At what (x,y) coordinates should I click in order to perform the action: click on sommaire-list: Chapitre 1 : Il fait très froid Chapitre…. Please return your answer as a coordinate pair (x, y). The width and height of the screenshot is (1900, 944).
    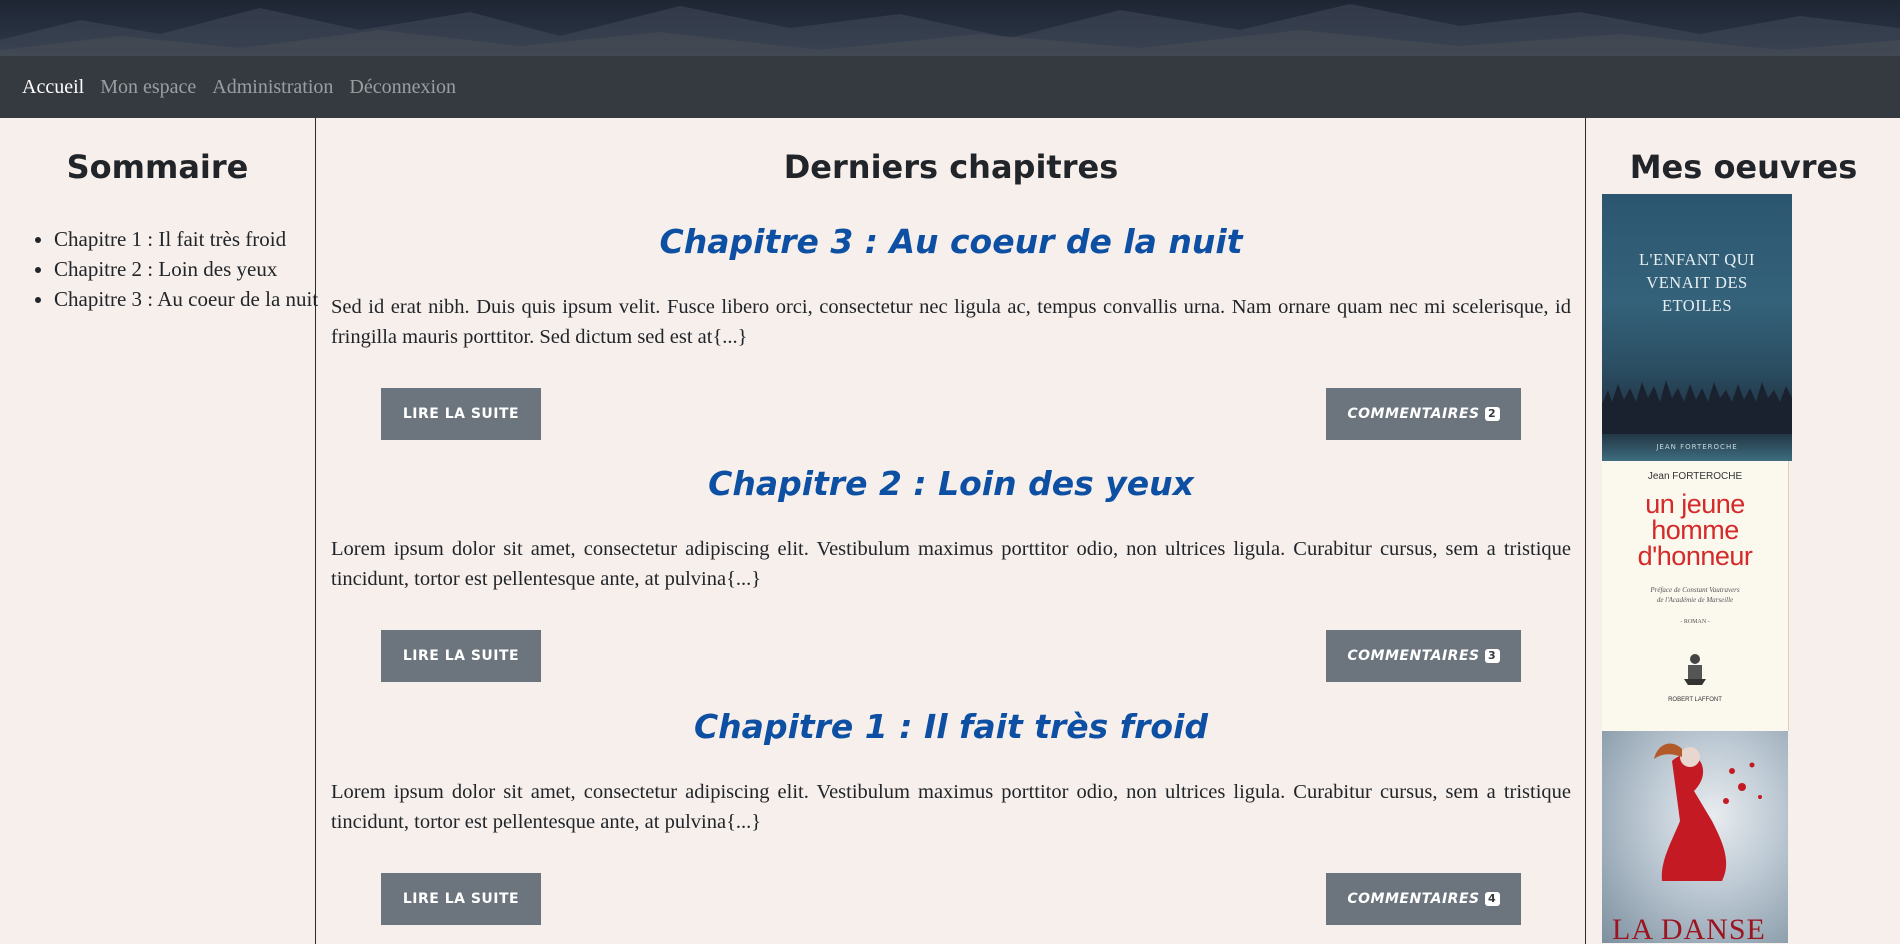
    Looking at the image, I should click on (178, 269).